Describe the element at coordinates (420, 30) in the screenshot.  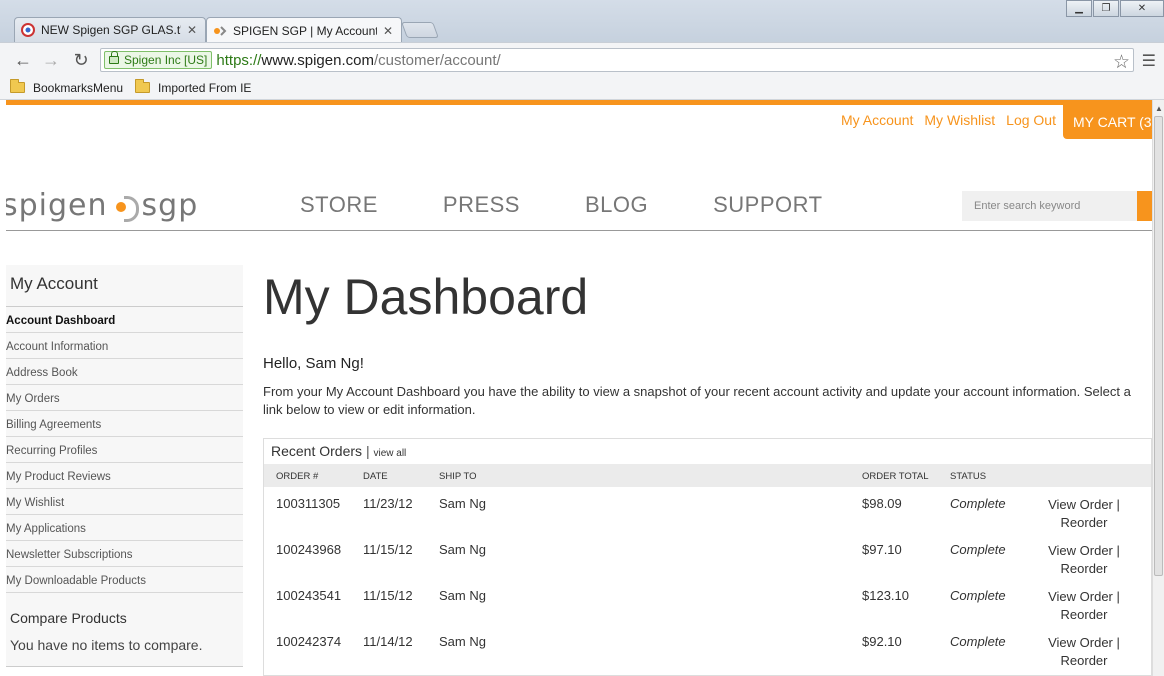
I see `new-tab-button` at that location.